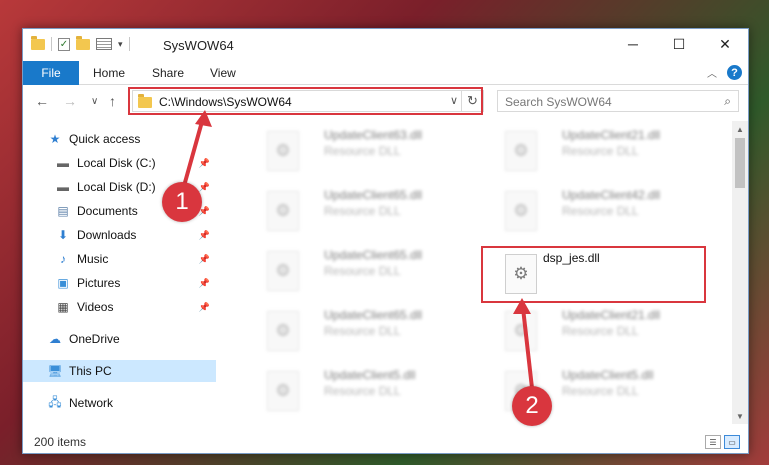  I want to click on arrow-2-line, so click(527, 348).